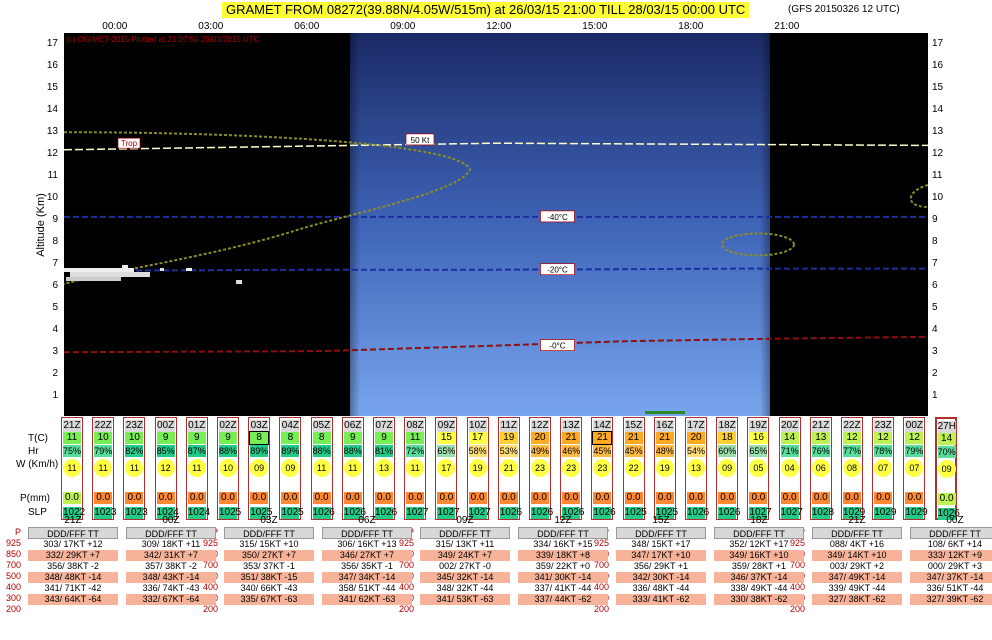 The width and height of the screenshot is (992, 640). I want to click on time-tick-3: 09:00, so click(402, 26).